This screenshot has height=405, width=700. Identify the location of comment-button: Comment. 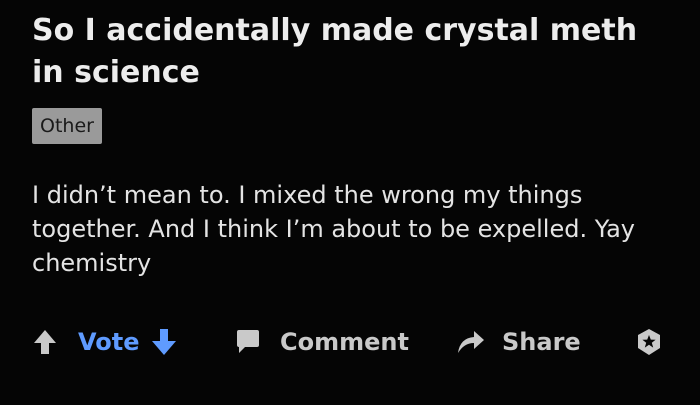
(321, 342).